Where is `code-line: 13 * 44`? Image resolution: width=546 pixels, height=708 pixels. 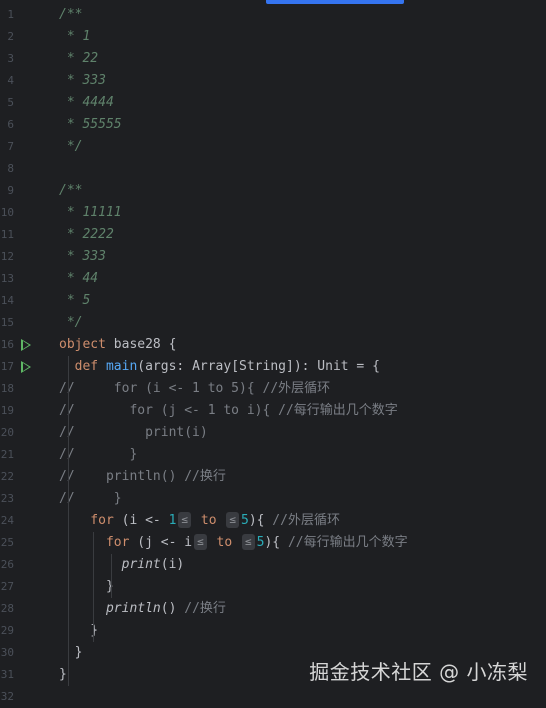
code-line: 13 * 44 is located at coordinates (273, 279).